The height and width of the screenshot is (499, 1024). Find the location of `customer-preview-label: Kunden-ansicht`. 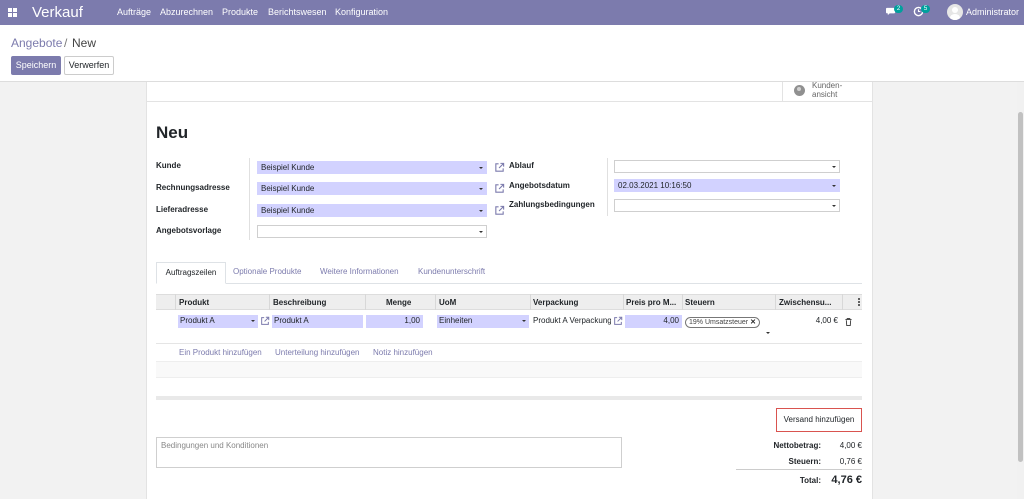

customer-preview-label: Kunden-ansicht is located at coordinates (832, 90).